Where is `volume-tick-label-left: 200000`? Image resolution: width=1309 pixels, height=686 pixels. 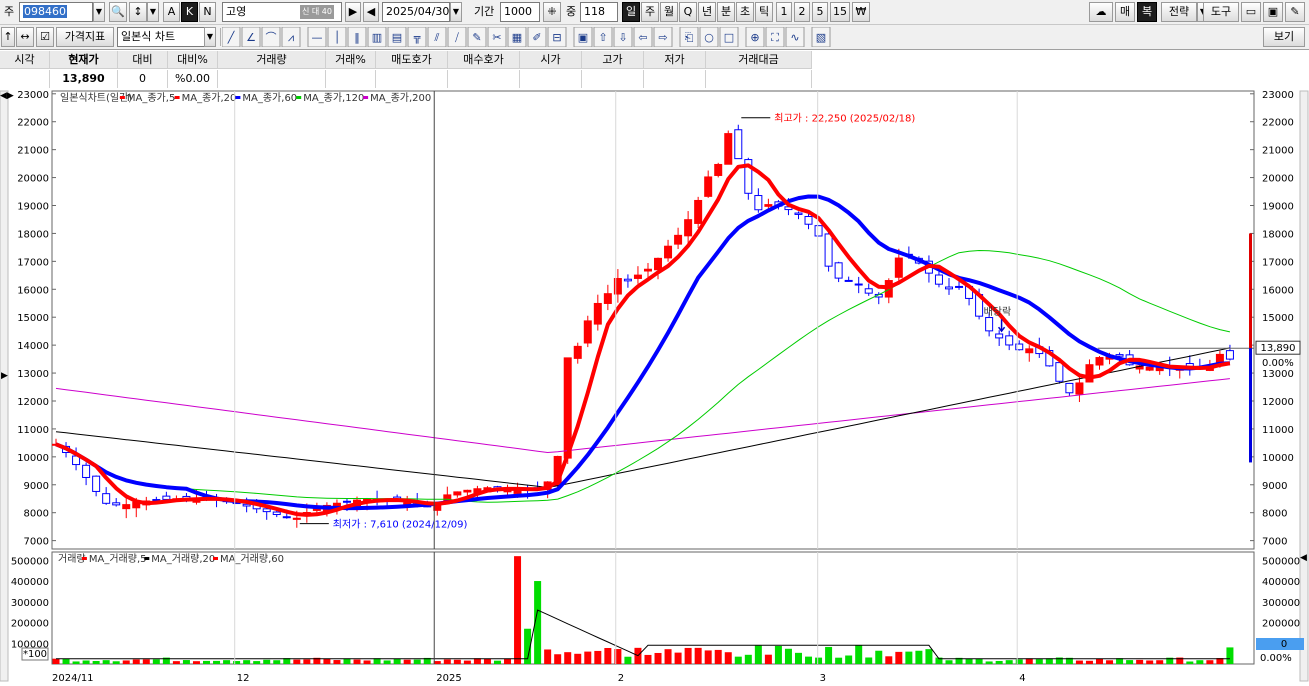
volume-tick-label-left: 200000 is located at coordinates (30, 624).